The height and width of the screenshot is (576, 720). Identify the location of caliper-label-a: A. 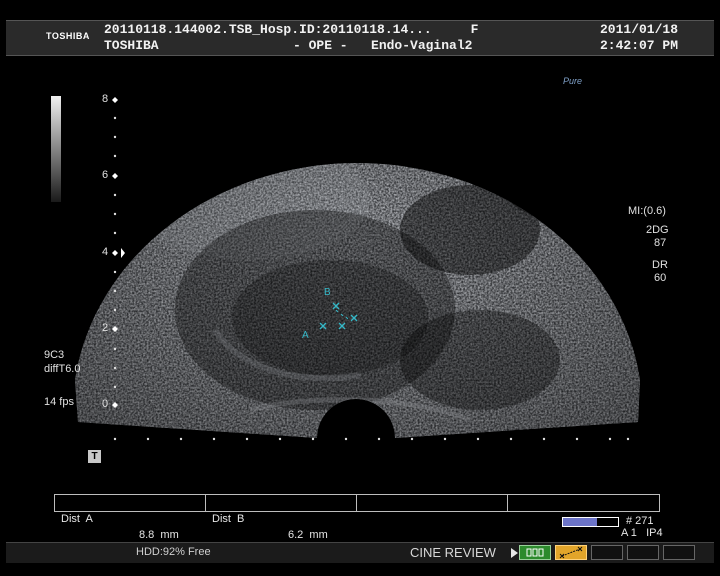
(305, 335).